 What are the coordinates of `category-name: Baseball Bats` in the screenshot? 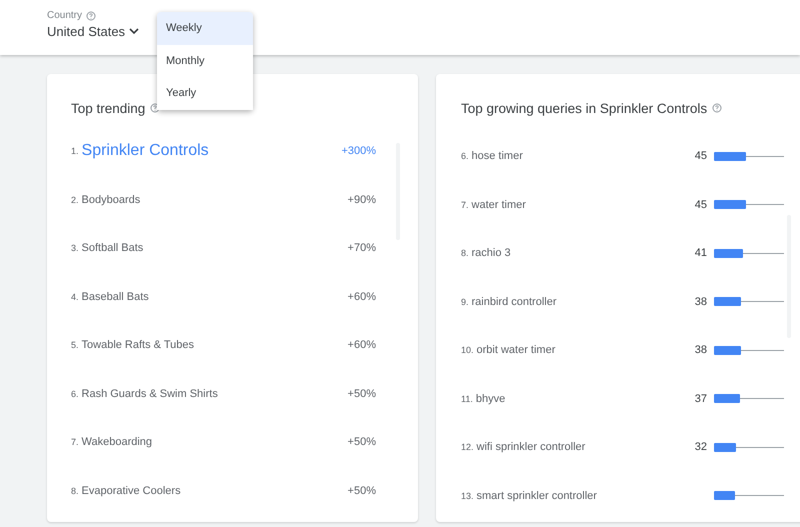 It's located at (215, 296).